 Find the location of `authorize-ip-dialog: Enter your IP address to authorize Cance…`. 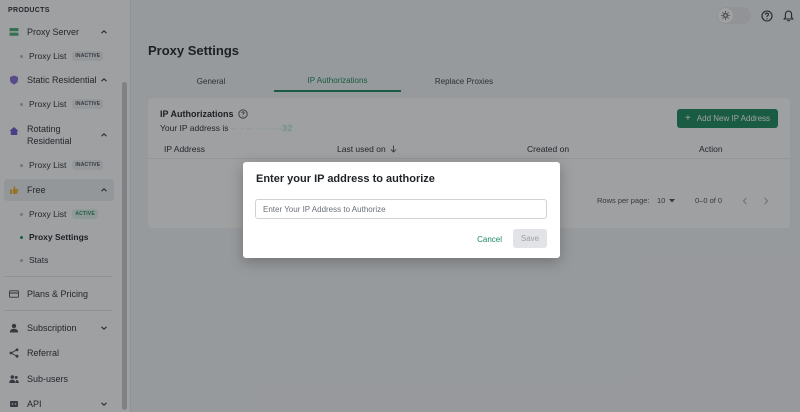

authorize-ip-dialog: Enter your IP address to authorize Cance… is located at coordinates (401, 210).